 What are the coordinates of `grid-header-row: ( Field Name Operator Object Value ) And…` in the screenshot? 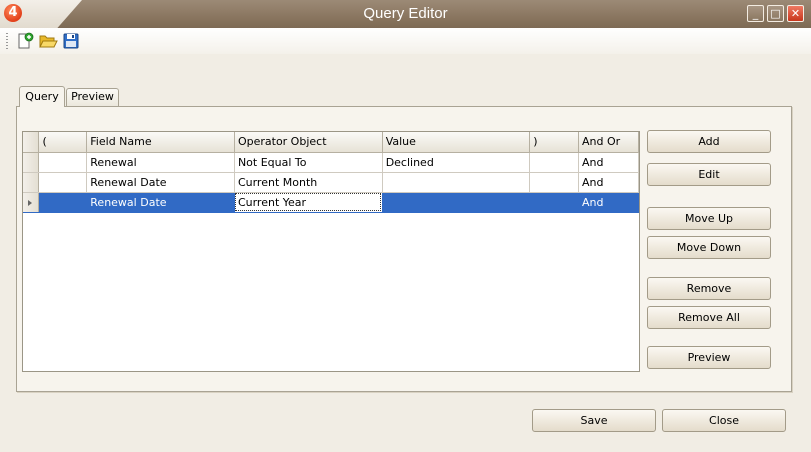 It's located at (331, 142).